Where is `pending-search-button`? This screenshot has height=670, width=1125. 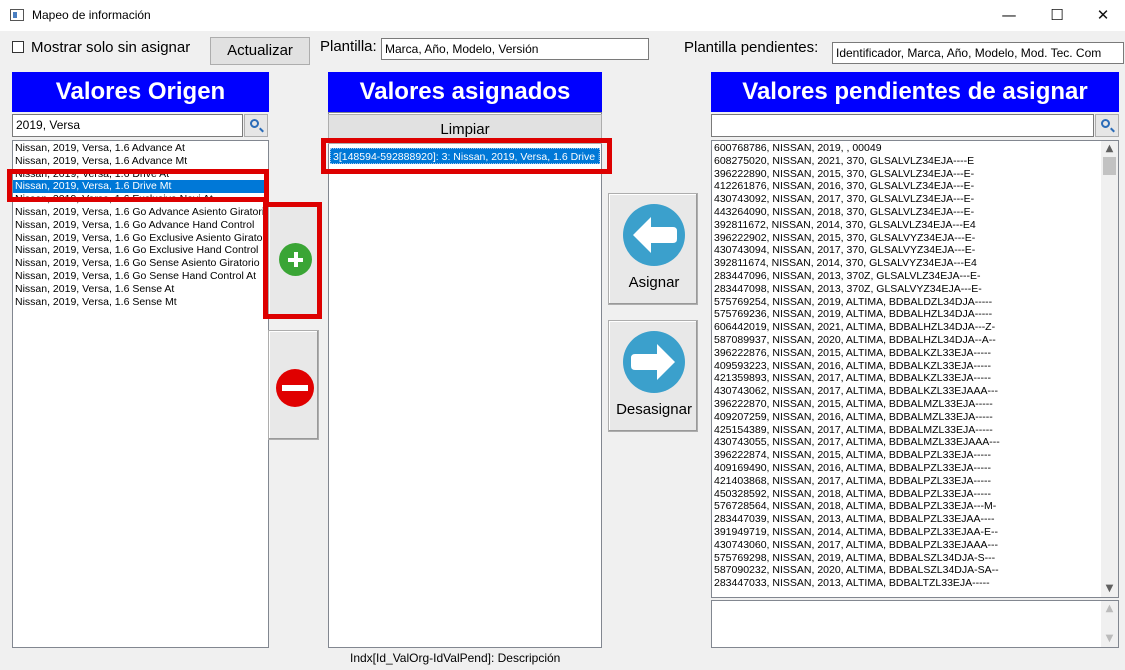 pending-search-button is located at coordinates (1107, 125).